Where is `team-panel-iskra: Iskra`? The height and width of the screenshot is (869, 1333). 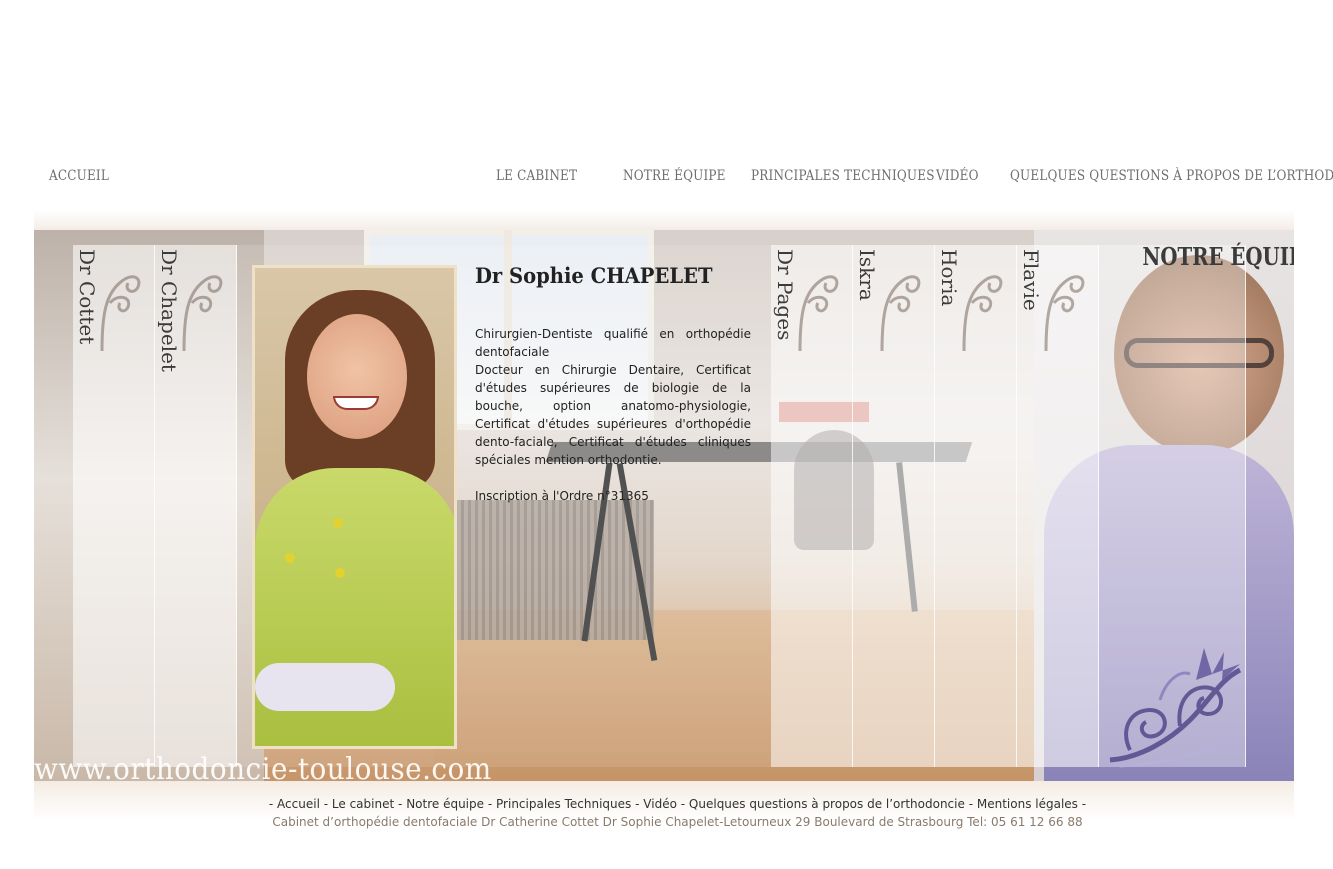 team-panel-iskra: Iskra is located at coordinates (894, 506).